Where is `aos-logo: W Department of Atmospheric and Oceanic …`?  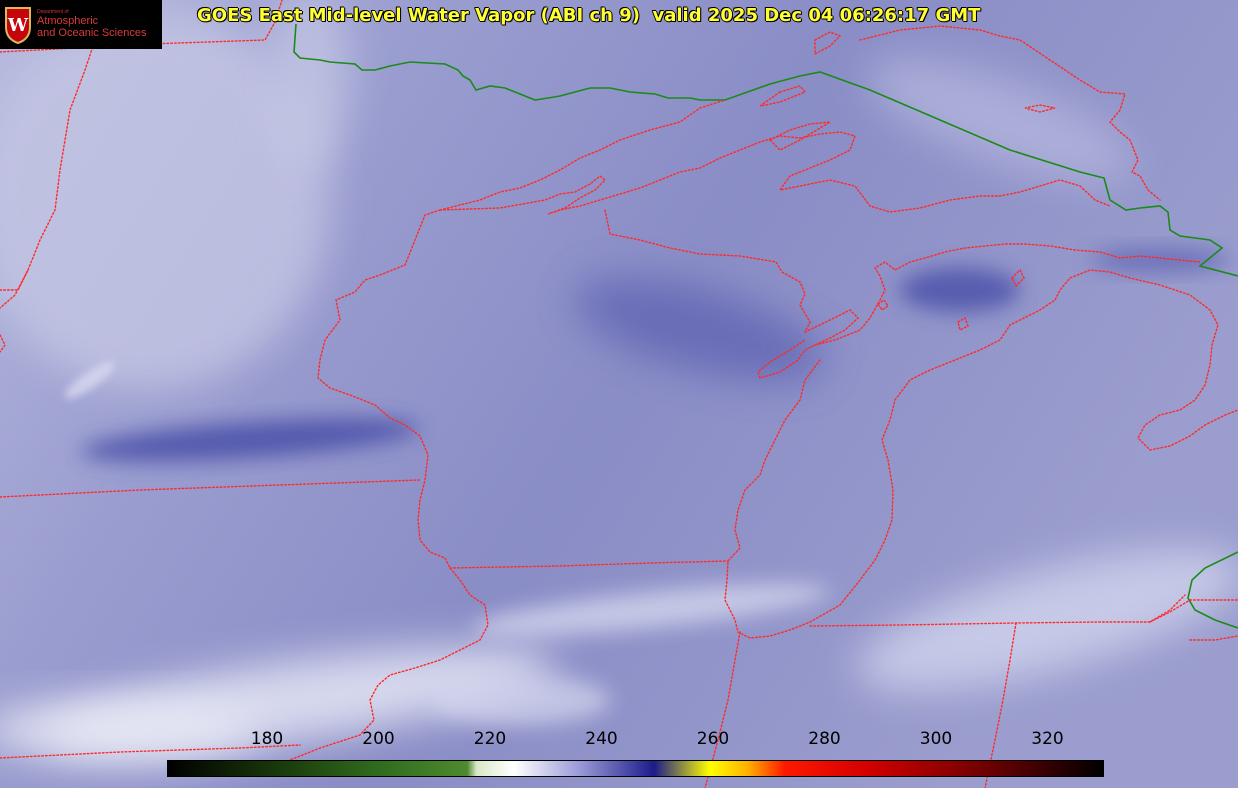 aos-logo: W Department of Atmospheric and Oceanic … is located at coordinates (81, 24).